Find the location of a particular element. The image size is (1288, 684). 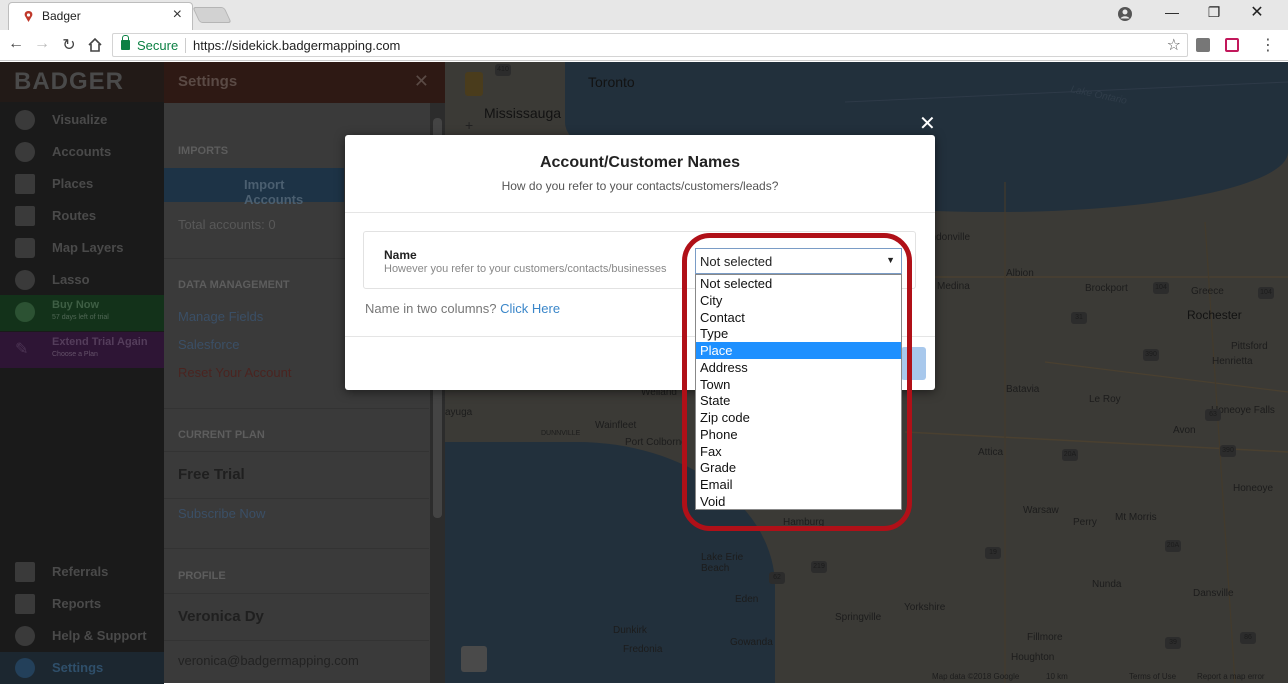

route-shield: 39 is located at coordinates (1173, 643).